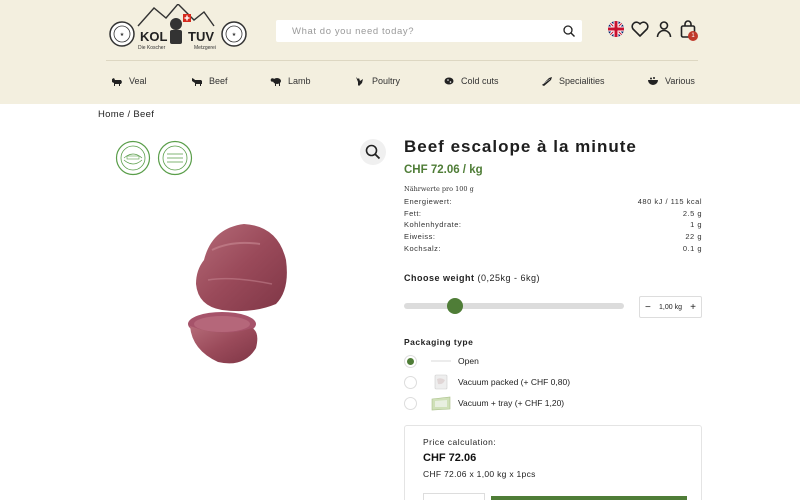  I want to click on weight-label: Choose weight (0,25kg - 6kg), so click(472, 278).